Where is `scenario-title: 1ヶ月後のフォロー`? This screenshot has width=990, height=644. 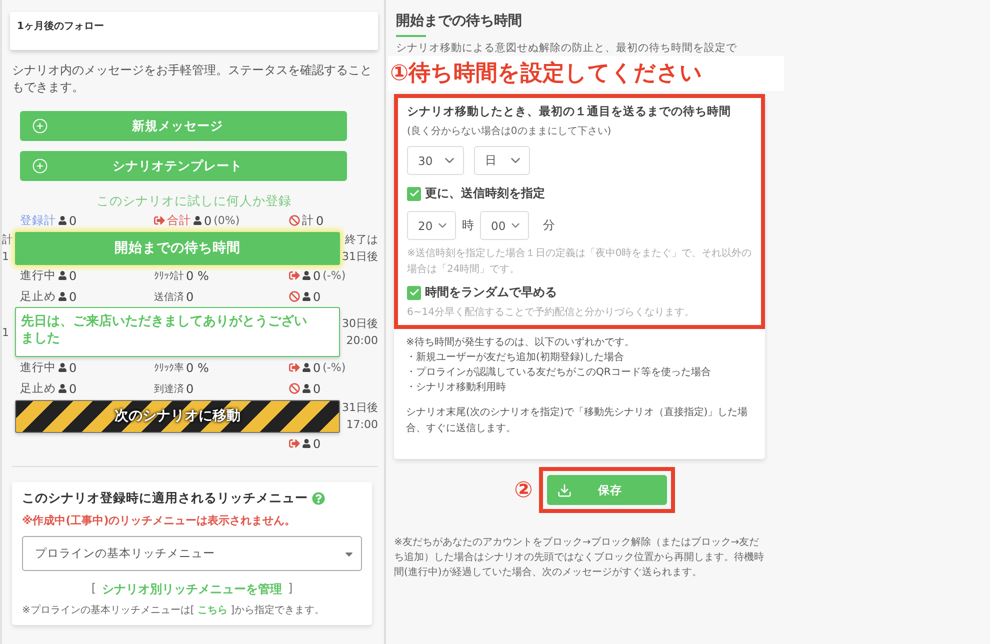
scenario-title: 1ヶ月後のフォロー is located at coordinates (61, 26).